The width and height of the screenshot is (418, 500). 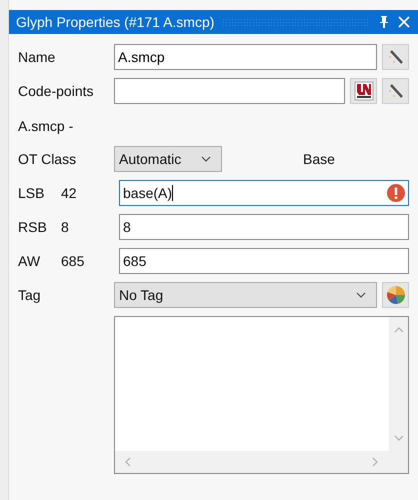 I want to click on metric-reading: 685, so click(x=73, y=261).